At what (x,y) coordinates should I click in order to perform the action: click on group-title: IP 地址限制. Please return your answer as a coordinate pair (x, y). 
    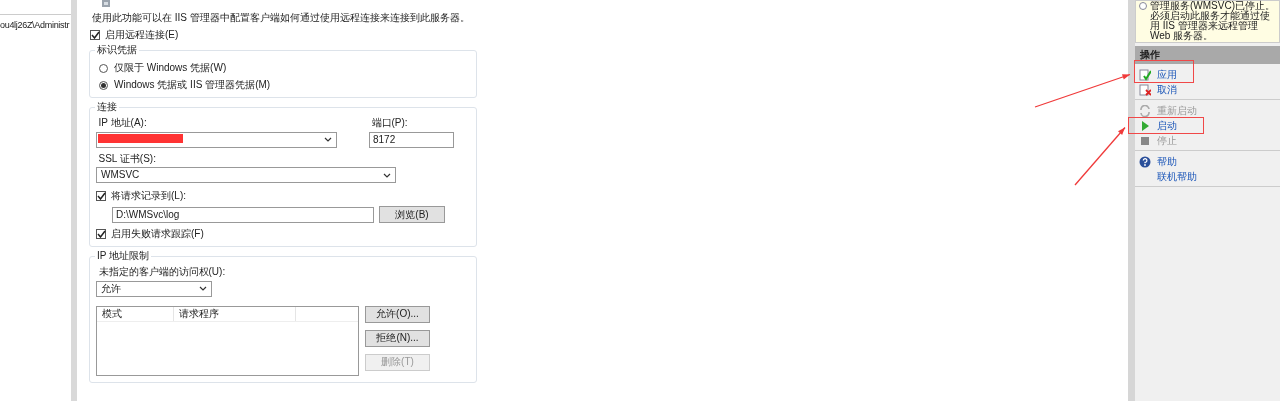
    Looking at the image, I should click on (123, 256).